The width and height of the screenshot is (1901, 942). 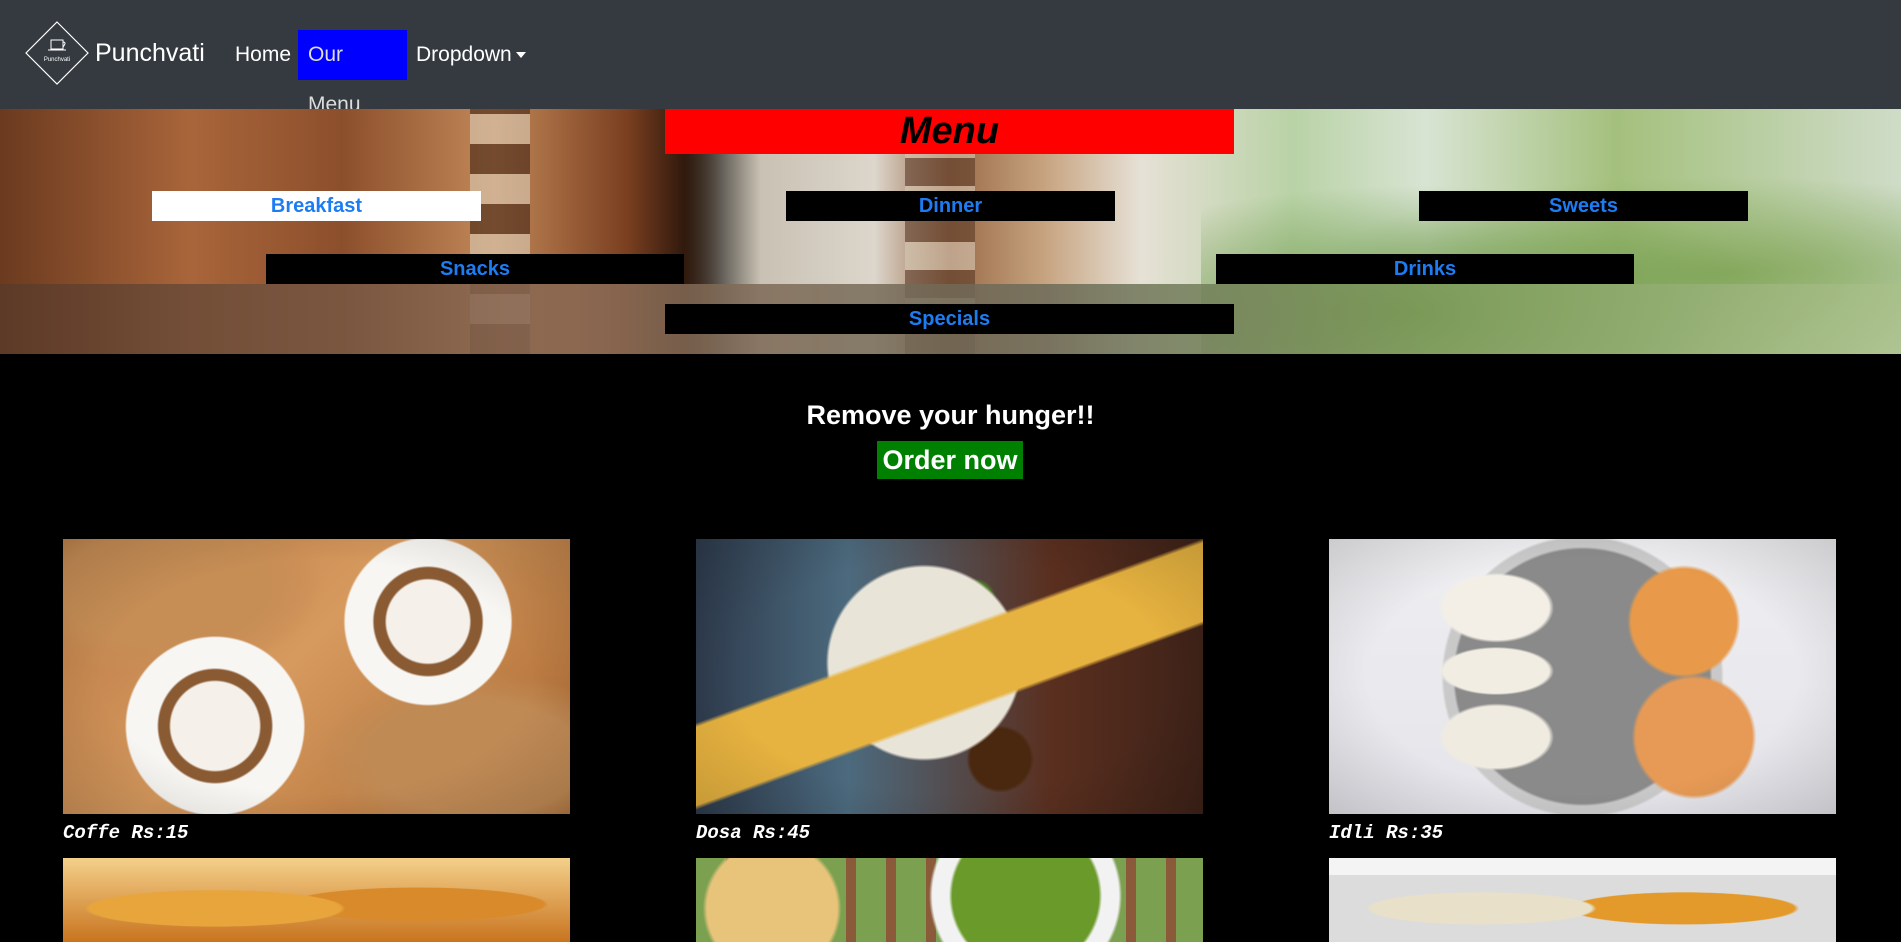 What do you see at coordinates (949, 319) in the screenshot?
I see `category-specials: Specials` at bounding box center [949, 319].